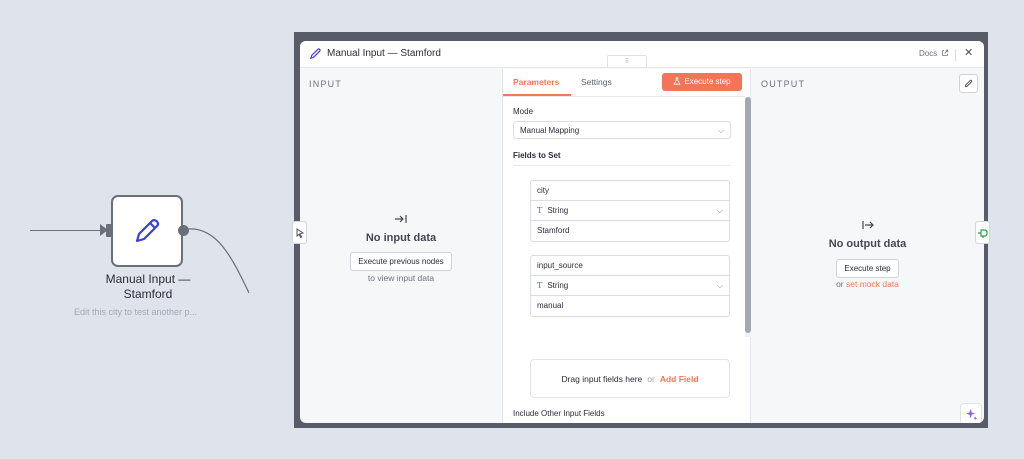 This screenshot has height=459, width=1024. I want to click on output-empty-title: No output data, so click(867, 244).